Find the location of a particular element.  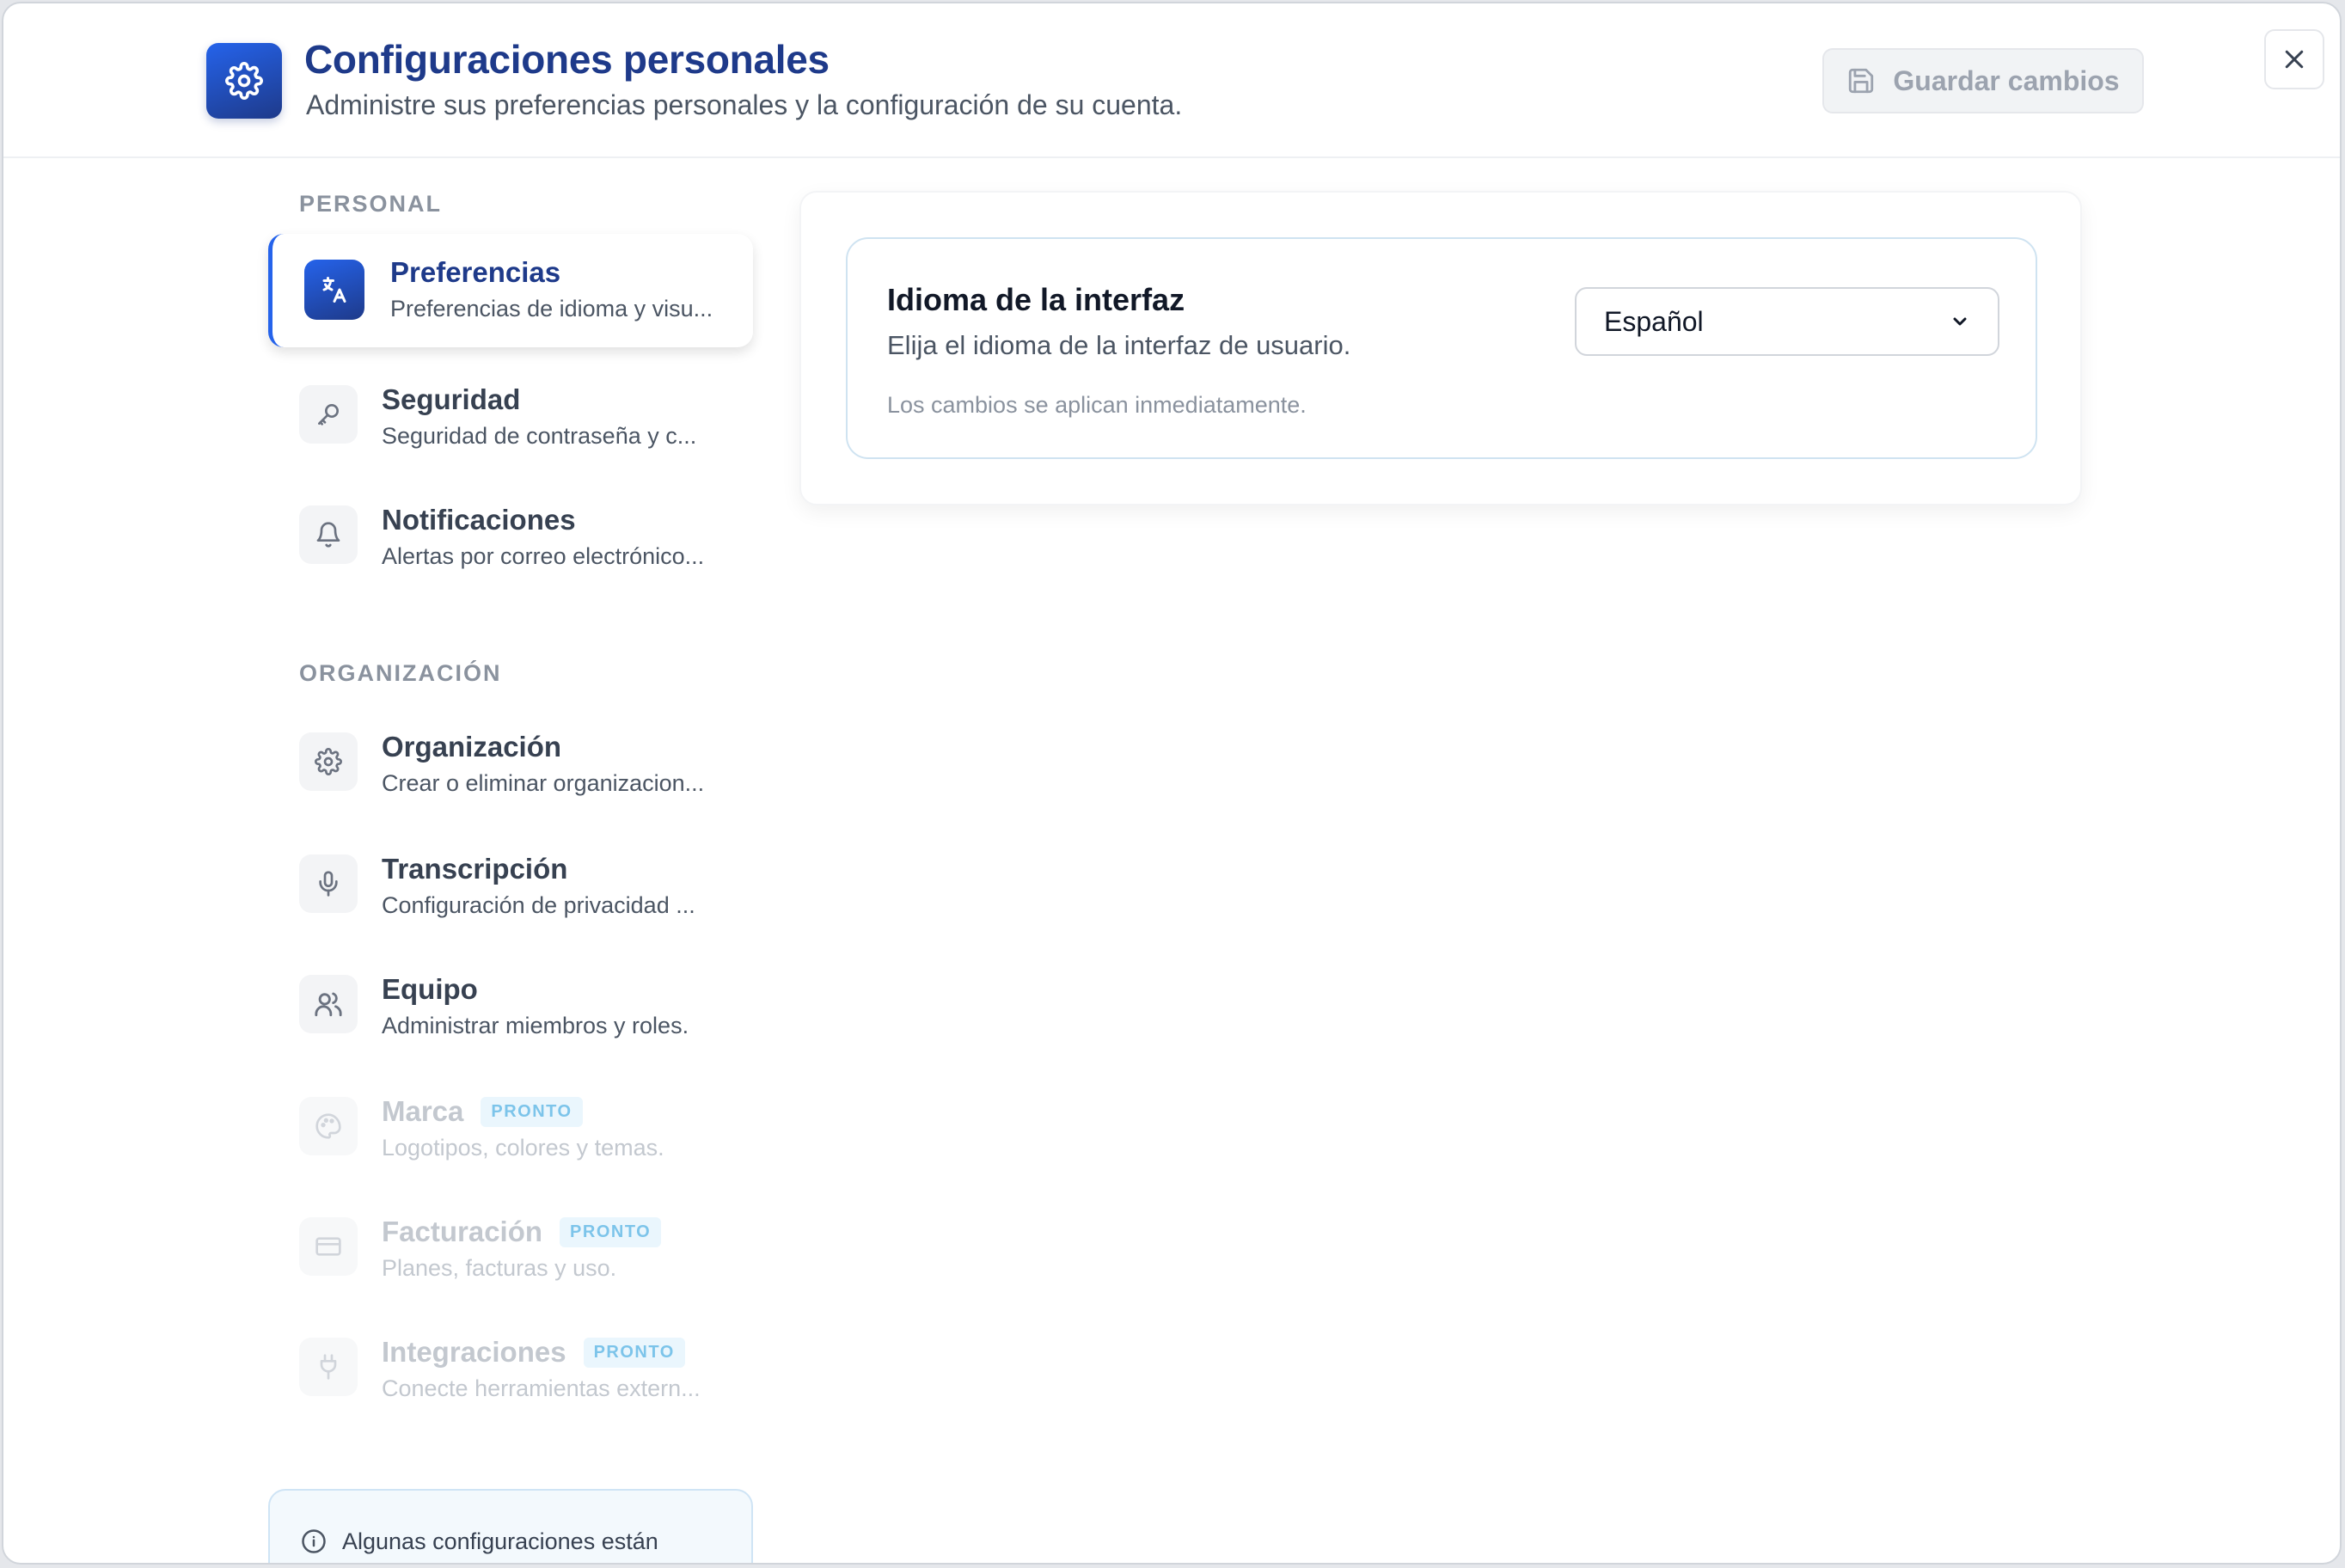

sidebar-item-title: Marca PRONTO is located at coordinates (482, 1111).